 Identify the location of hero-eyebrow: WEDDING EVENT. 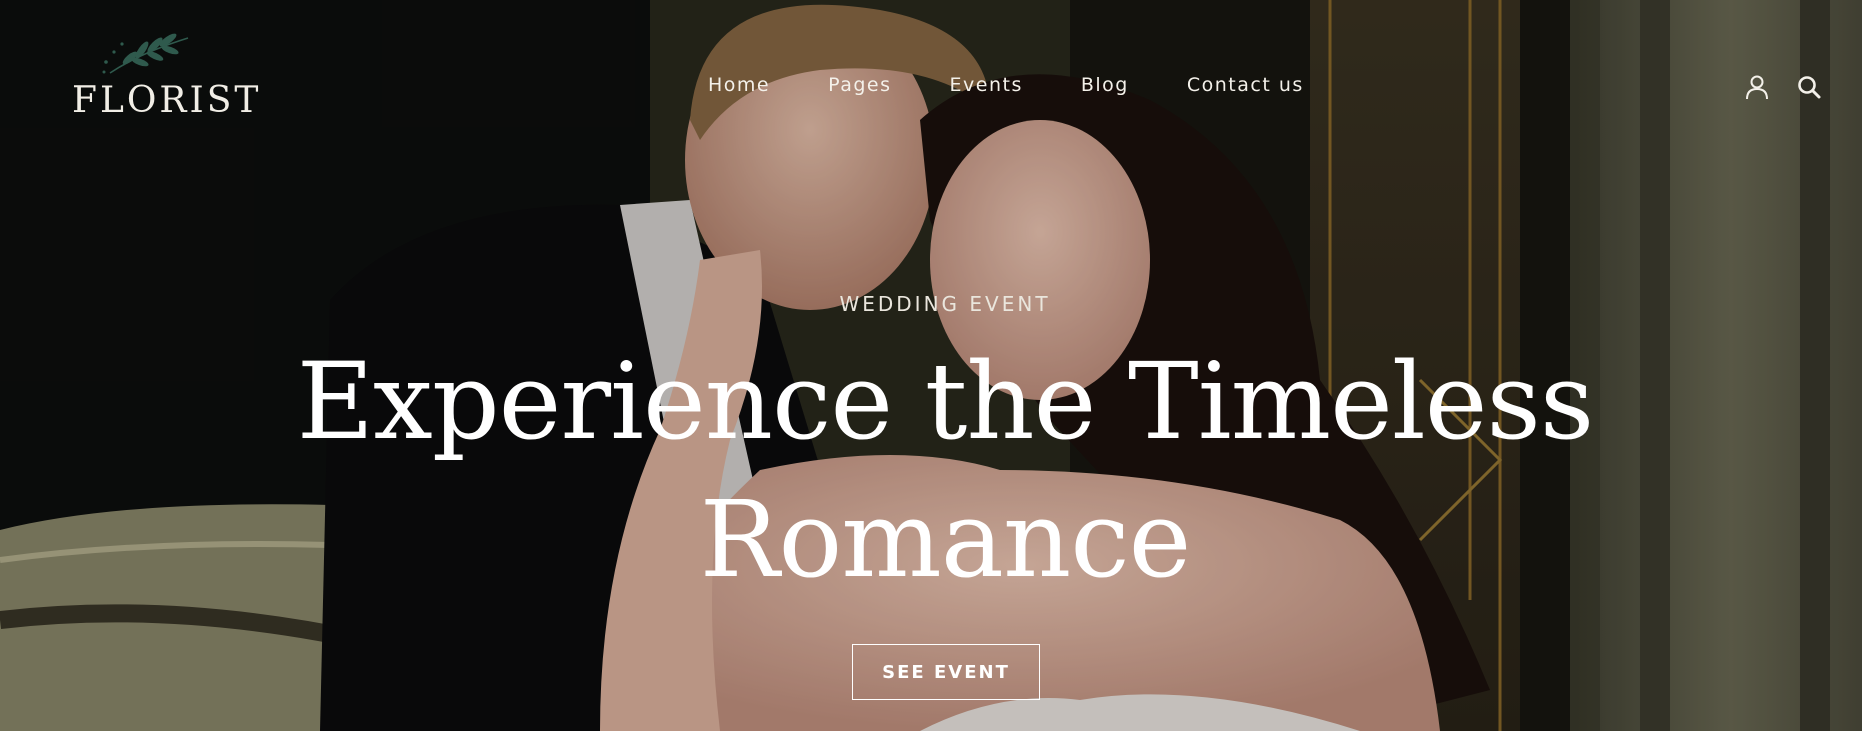
(945, 304).